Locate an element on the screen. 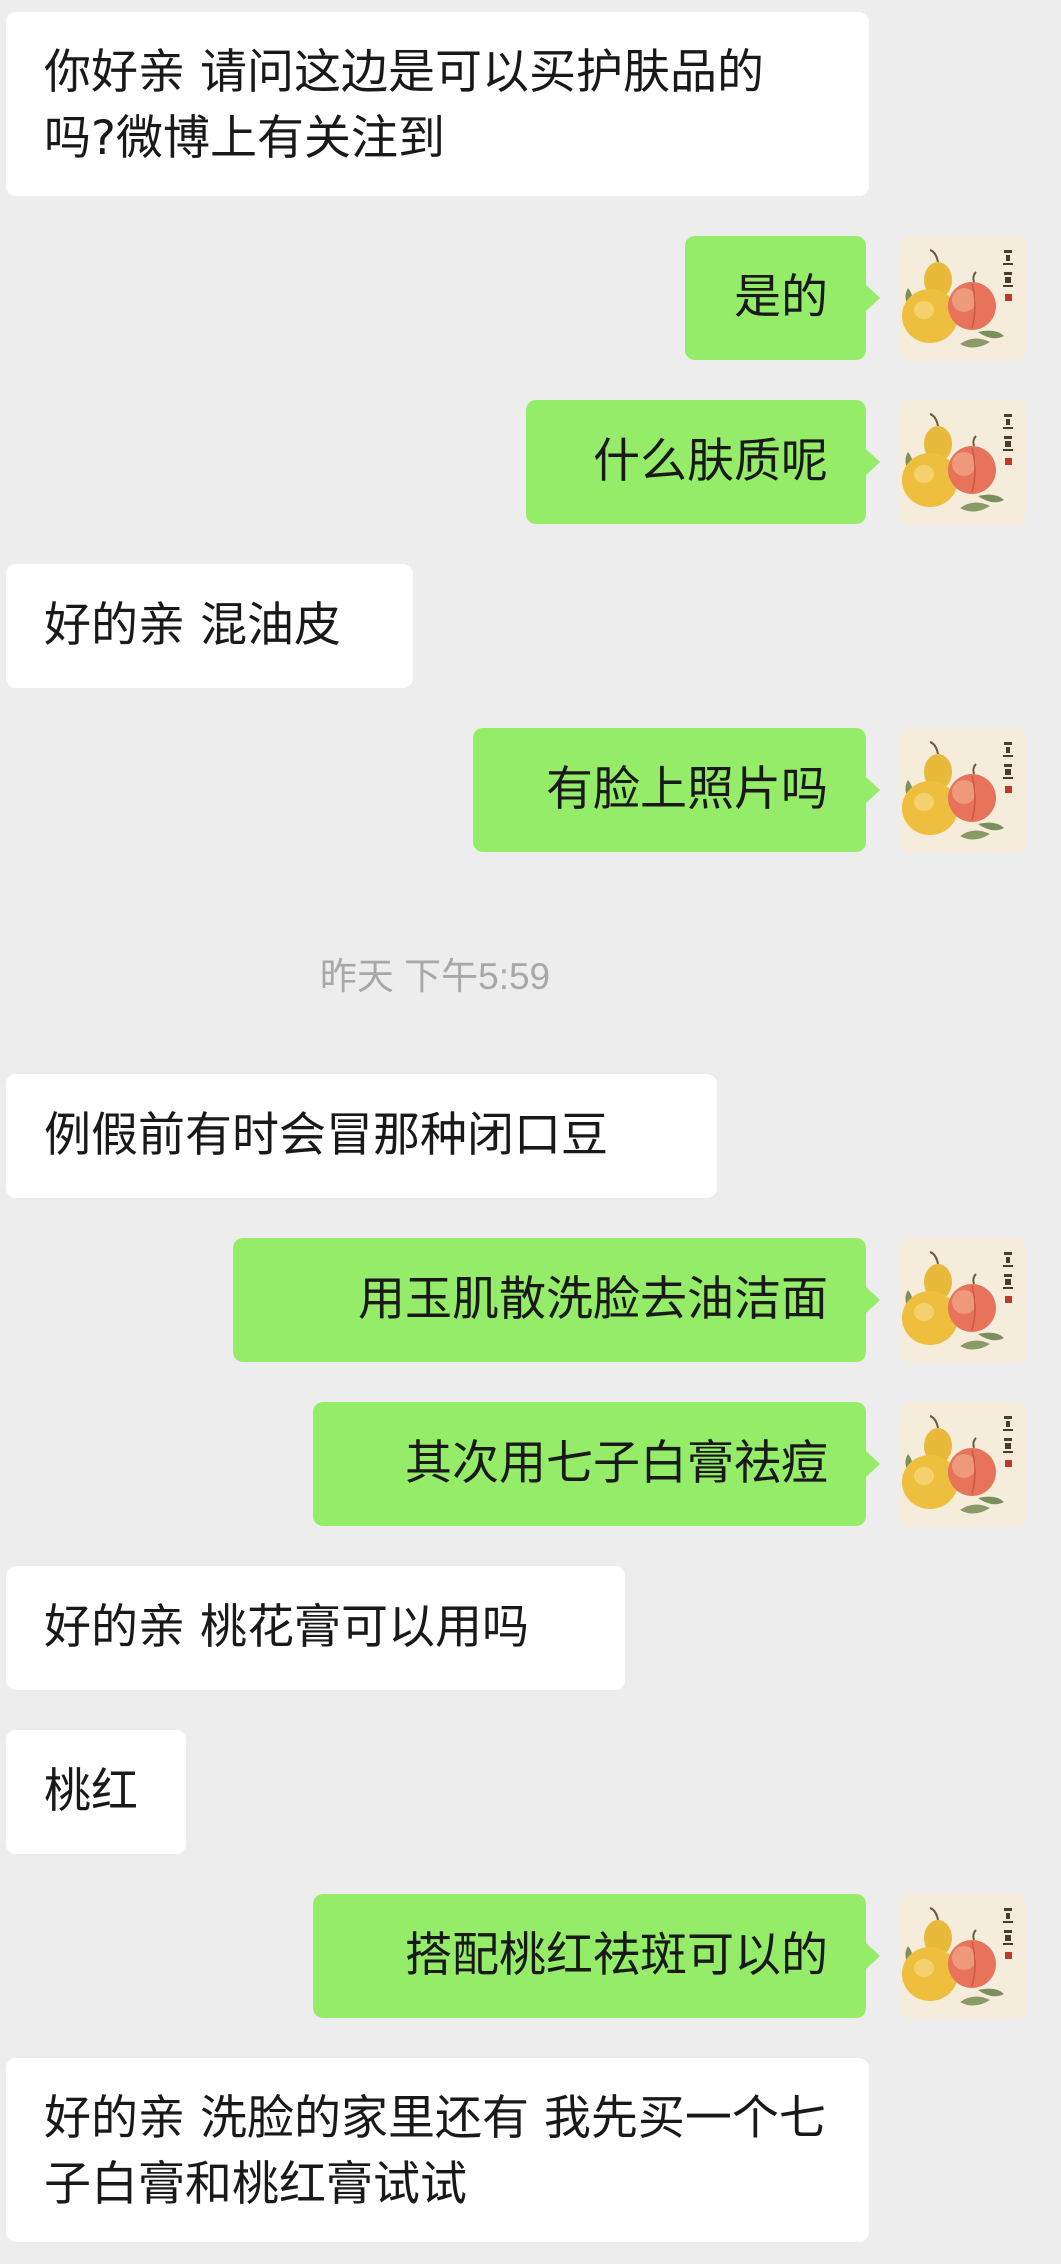 This screenshot has width=1061, height=2264. message-bubble-incoming: 你好亲 请问这边是可以买护肤品的吗?微博上有关注到 is located at coordinates (437, 104).